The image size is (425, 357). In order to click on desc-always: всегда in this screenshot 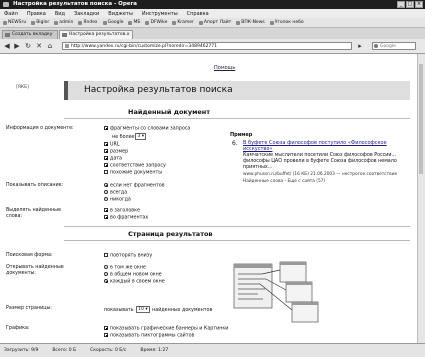, I will do `click(115, 193)`.